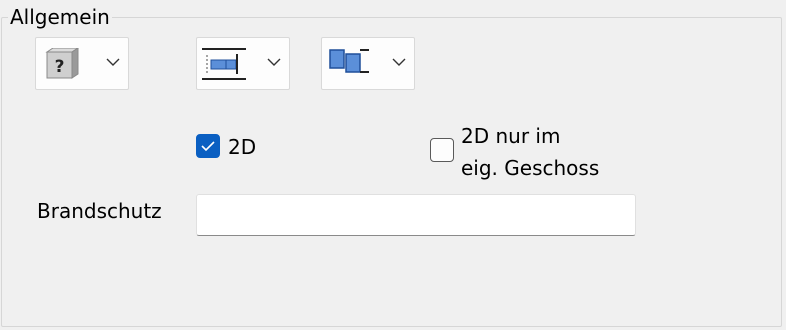 Image resolution: width=786 pixels, height=330 pixels. Describe the element at coordinates (349, 61) in the screenshot. I see `element-connection-icon` at that location.